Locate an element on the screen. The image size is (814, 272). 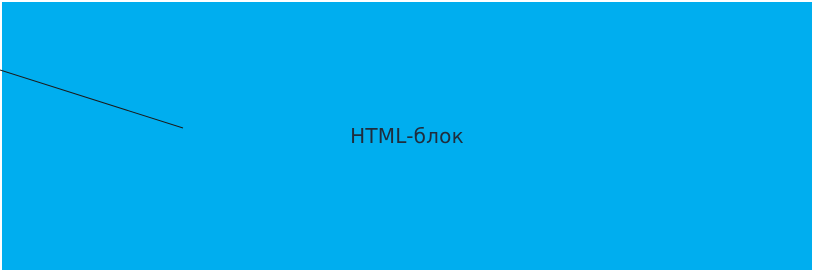
html-block-label: HTML-блок is located at coordinates (407, 136).